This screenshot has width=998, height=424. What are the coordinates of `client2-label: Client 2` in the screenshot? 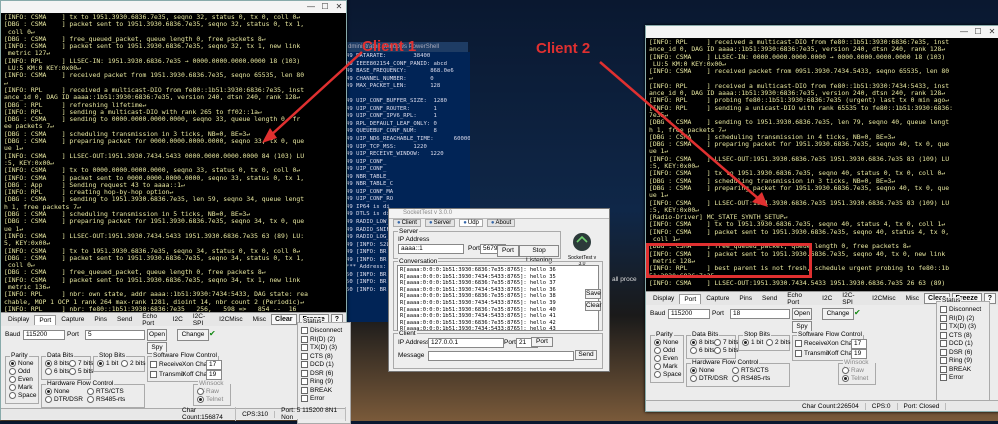 It's located at (563, 48).